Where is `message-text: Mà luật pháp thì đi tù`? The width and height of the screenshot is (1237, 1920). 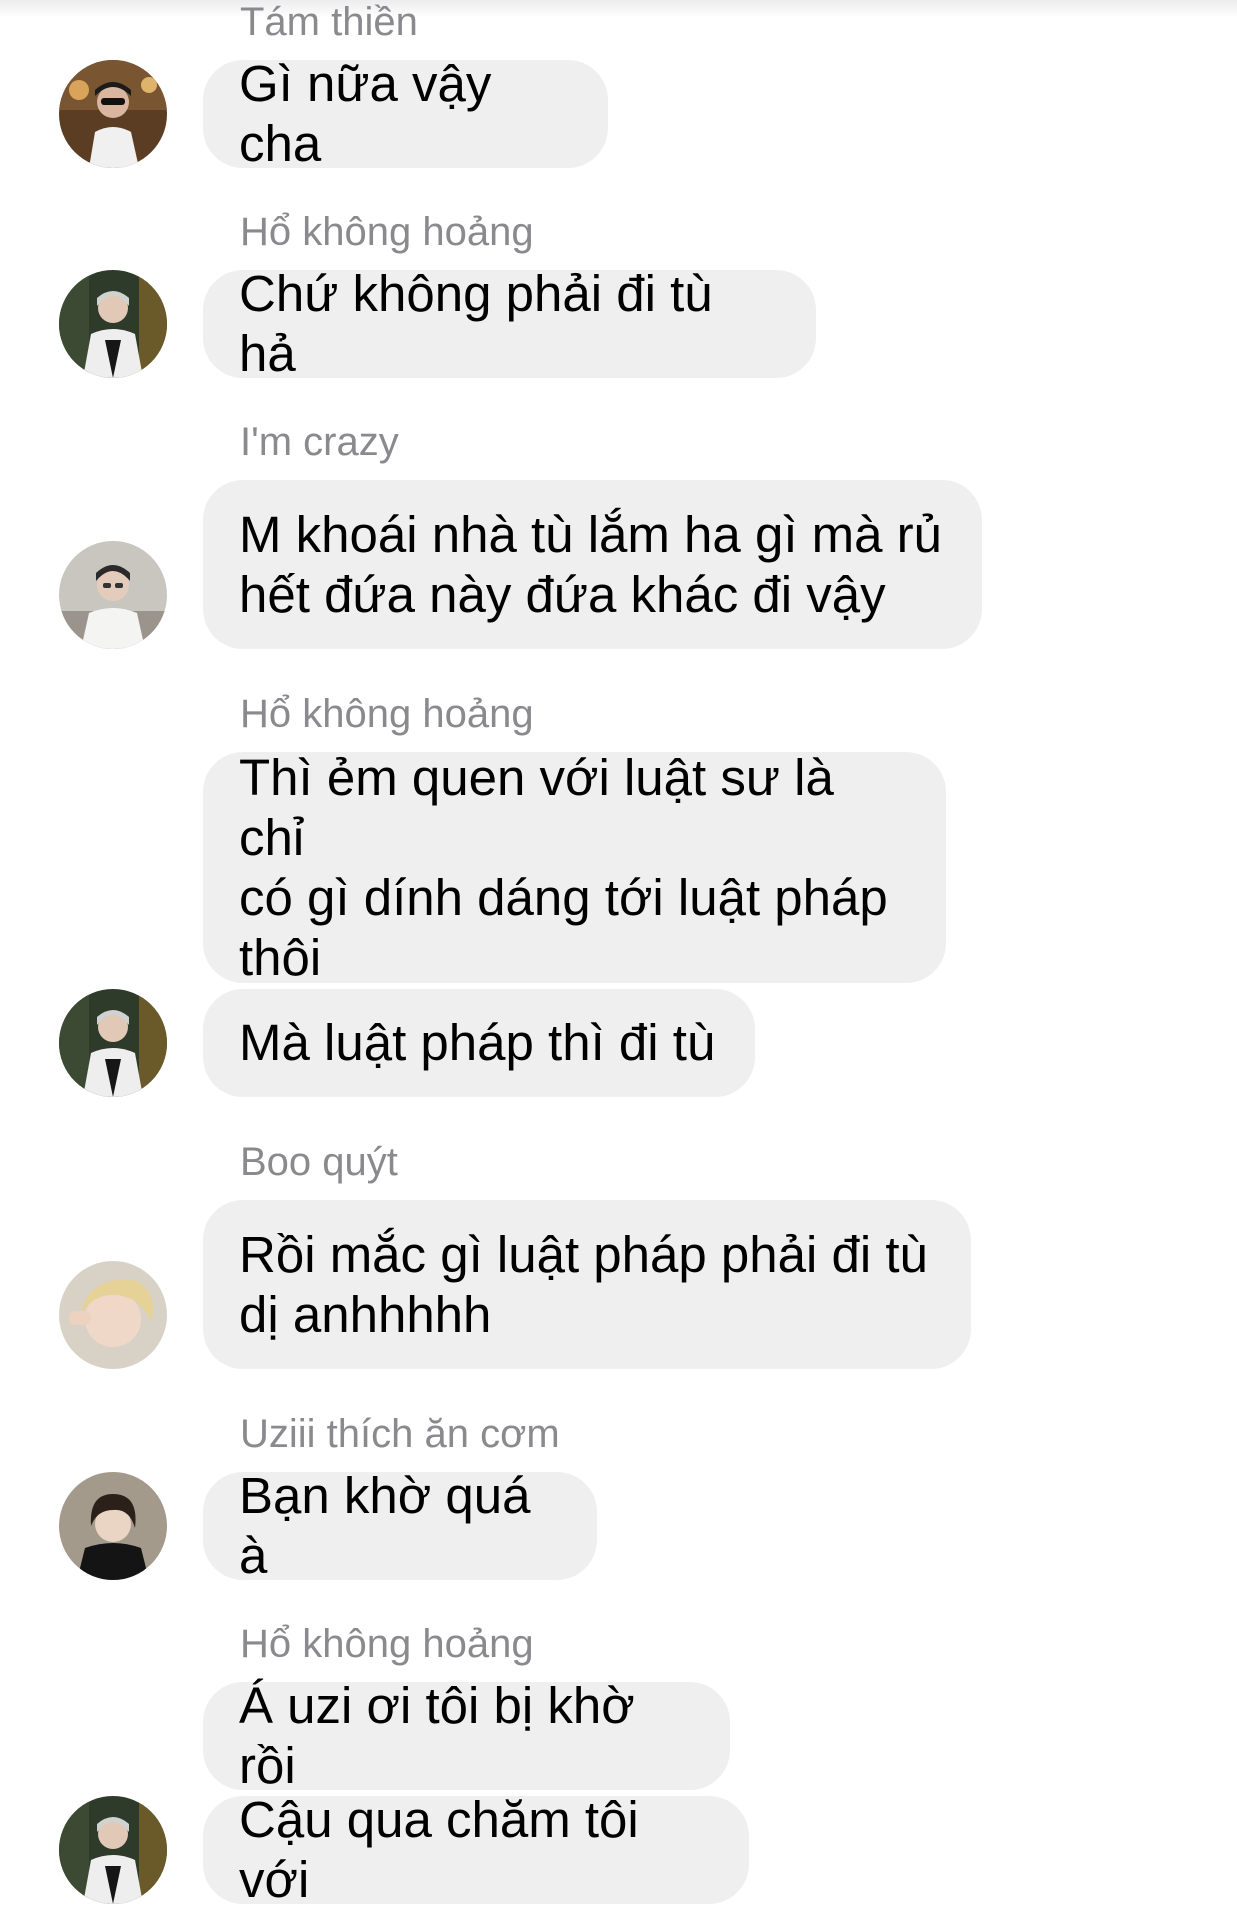 message-text: Mà luật pháp thì đi tù is located at coordinates (477, 1042).